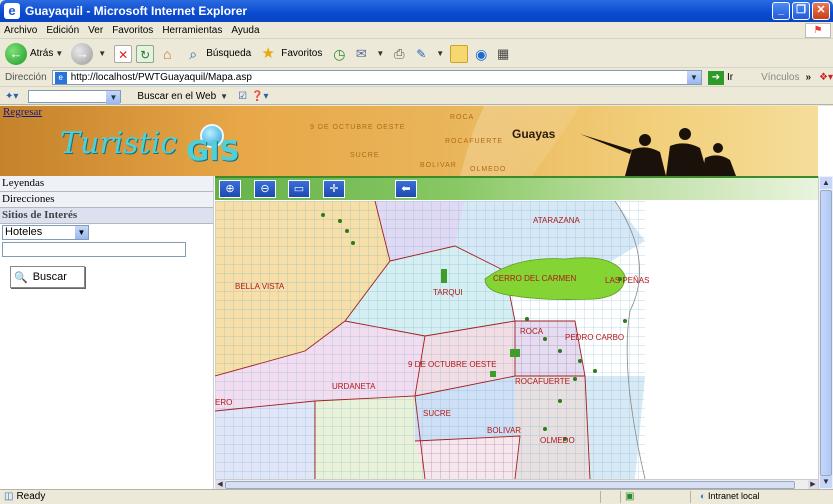  I want to click on close-button: ✕, so click(821, 11).